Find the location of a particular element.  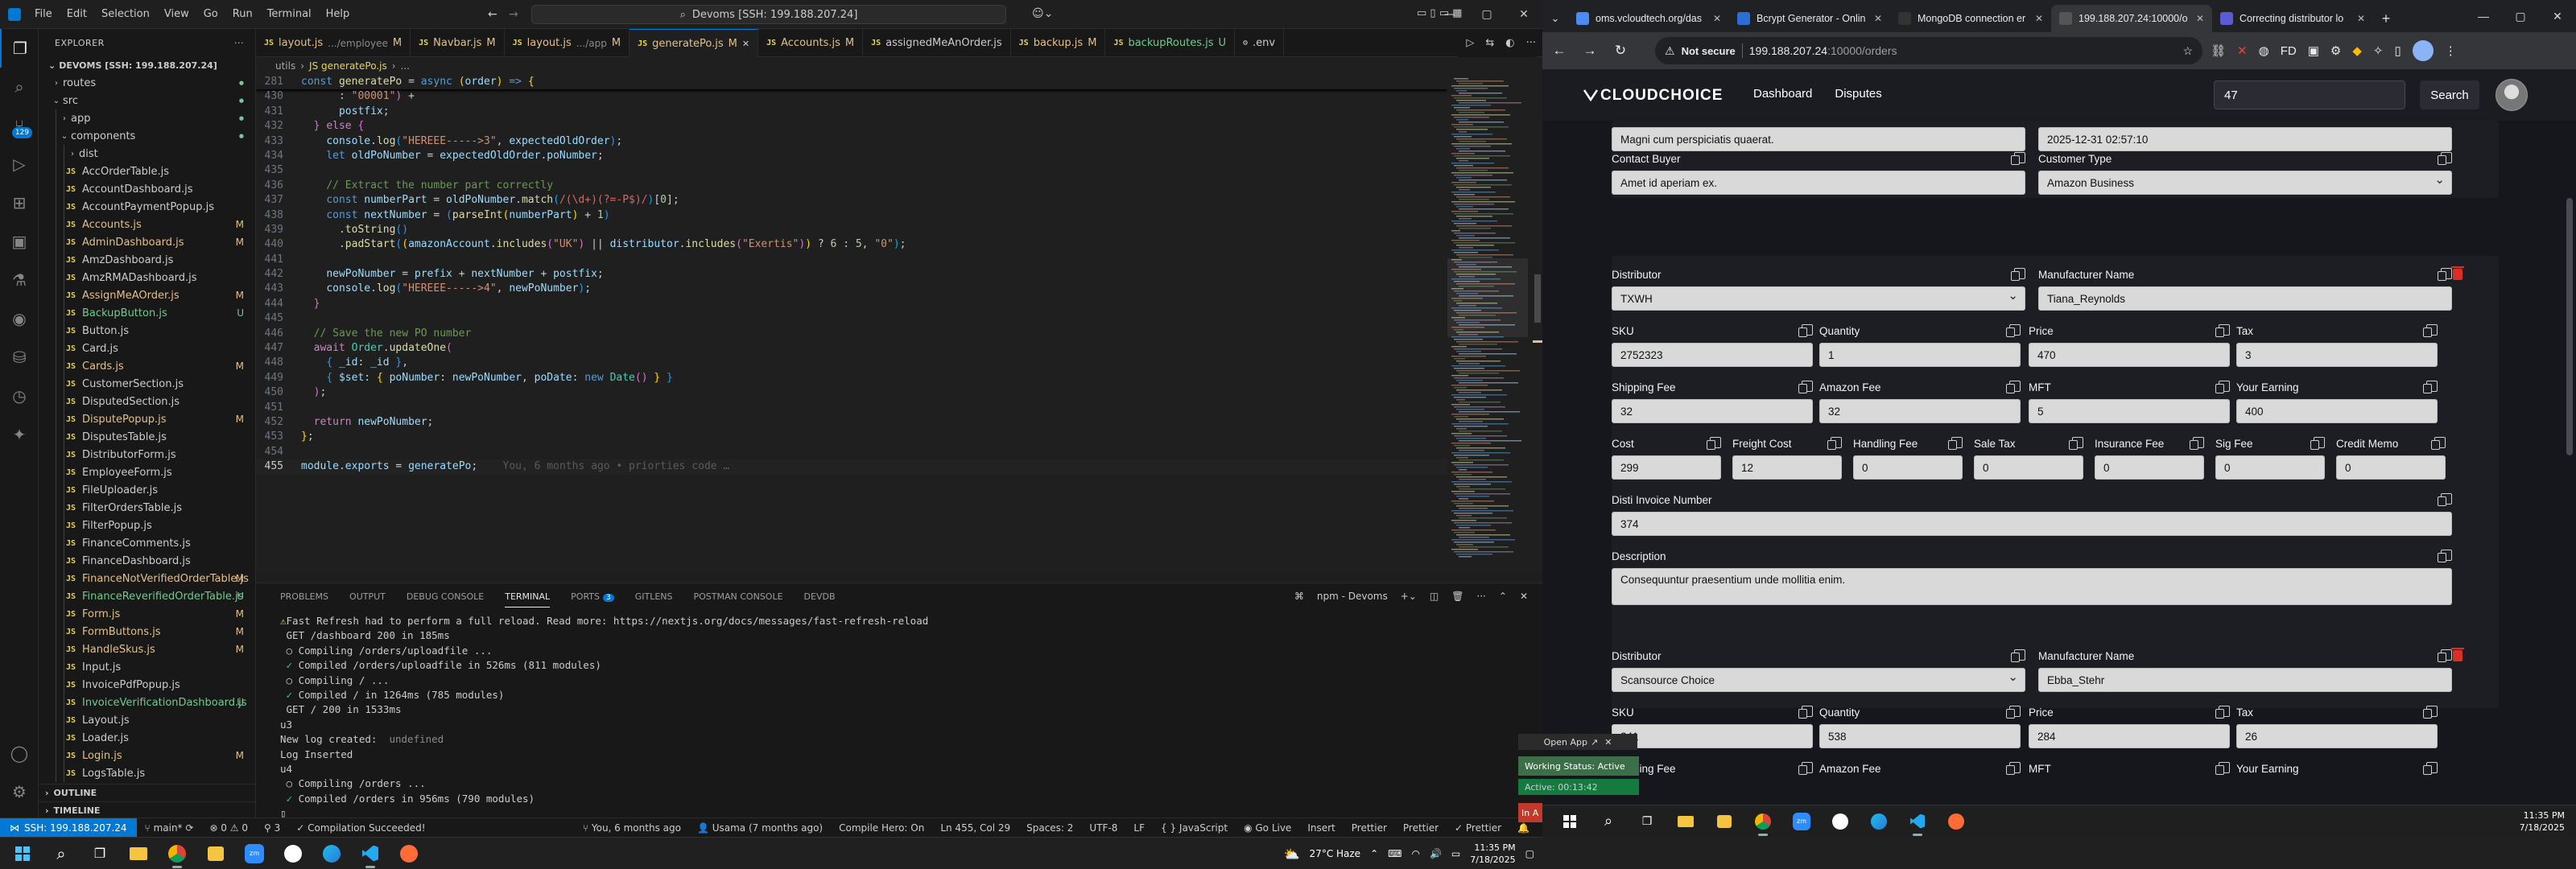

run-debug-icon: ▷ is located at coordinates (19, 164).